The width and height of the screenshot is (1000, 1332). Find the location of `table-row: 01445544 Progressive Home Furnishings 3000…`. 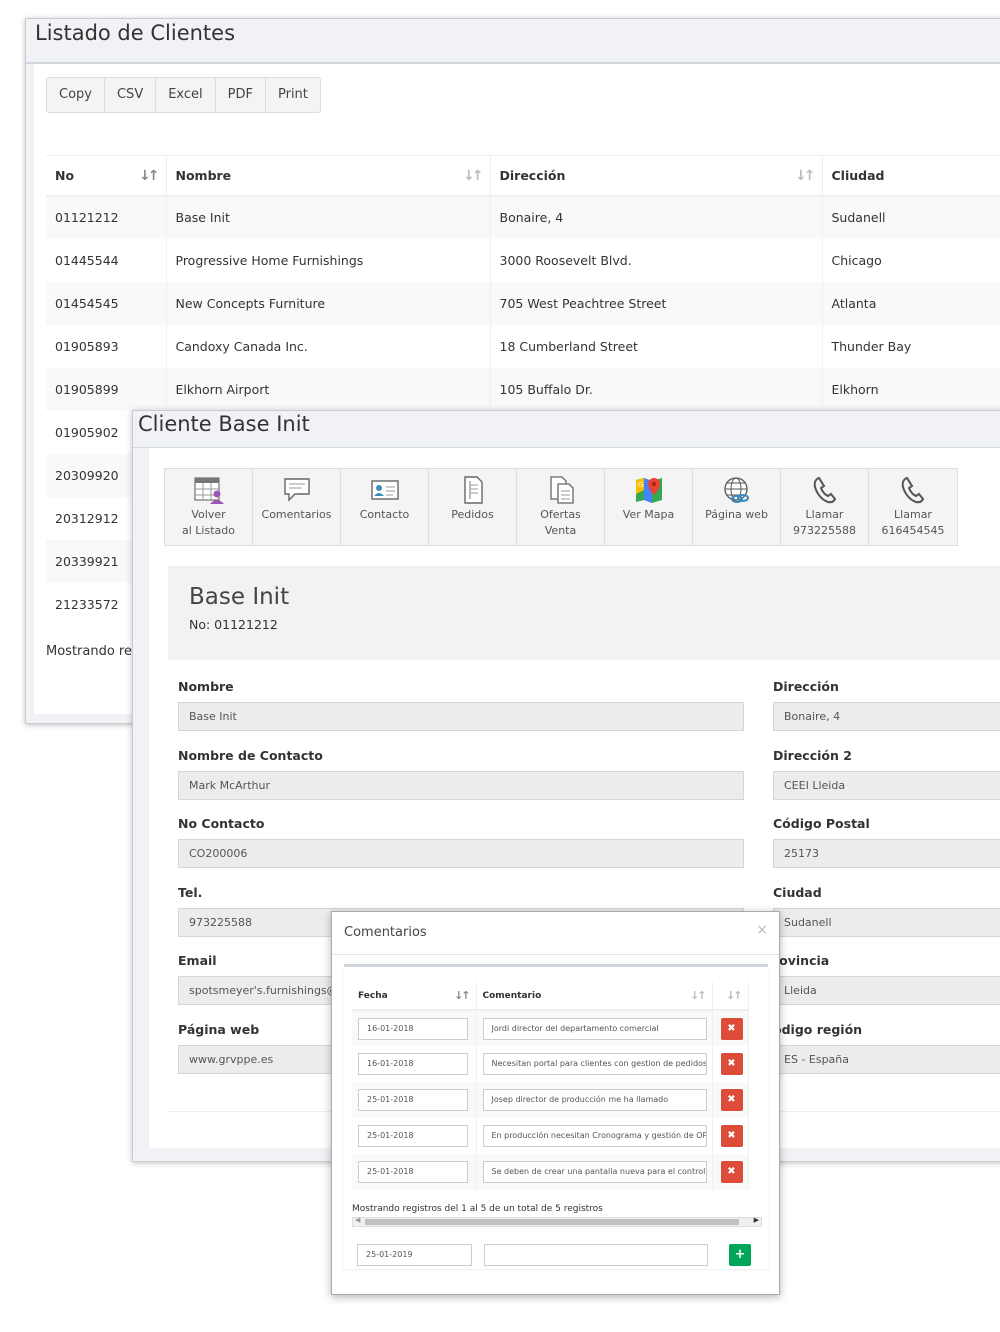

table-row: 01445544 Progressive Home Furnishings 3000… is located at coordinates (523, 260).